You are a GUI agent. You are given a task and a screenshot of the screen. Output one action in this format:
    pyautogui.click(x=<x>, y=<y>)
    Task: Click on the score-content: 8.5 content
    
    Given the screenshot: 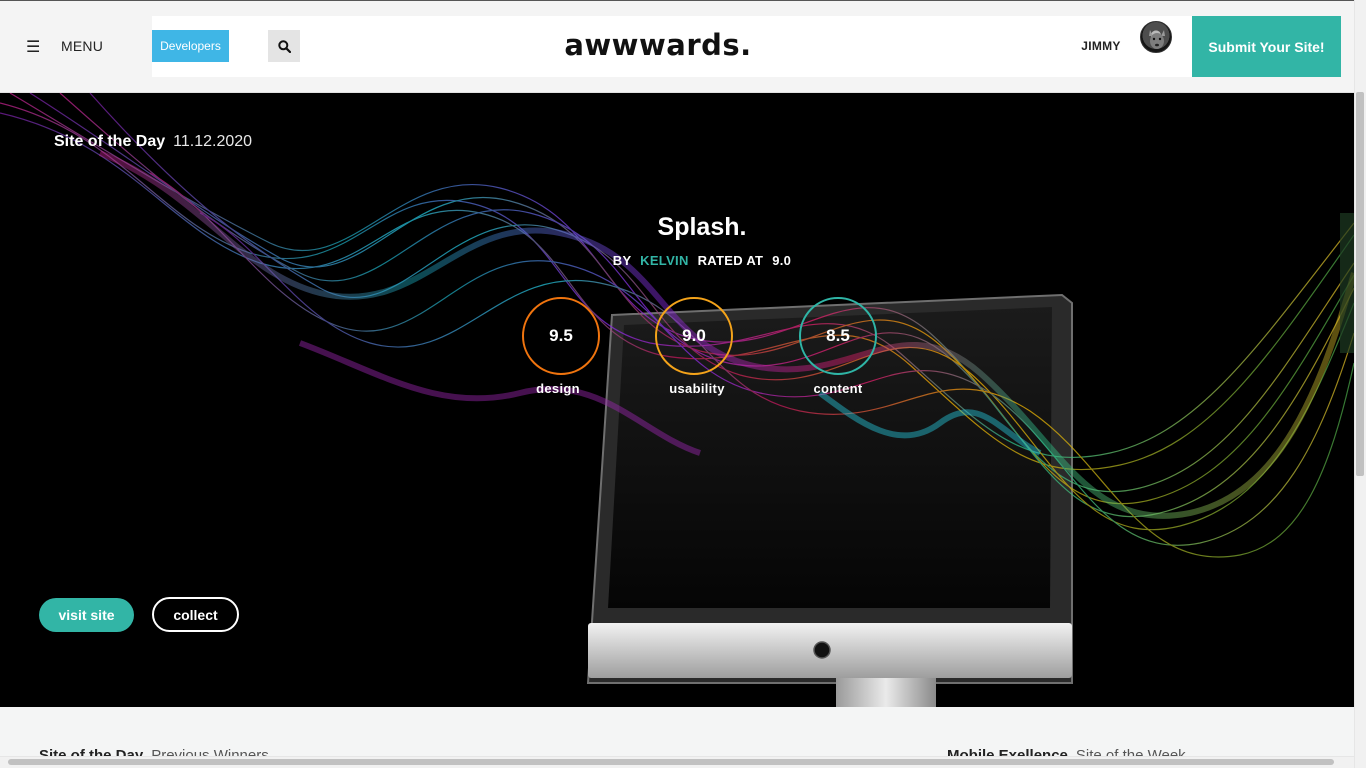 What is the action you would take?
    pyautogui.click(x=838, y=346)
    